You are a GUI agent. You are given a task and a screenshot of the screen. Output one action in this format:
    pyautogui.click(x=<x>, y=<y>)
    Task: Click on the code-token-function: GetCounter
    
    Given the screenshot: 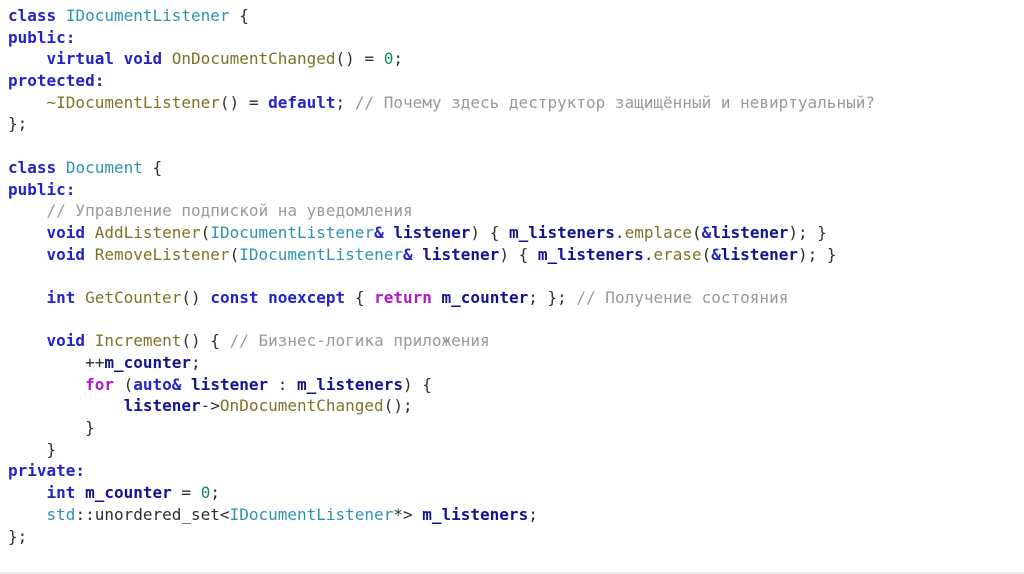 What is the action you would take?
    pyautogui.click(x=133, y=297)
    